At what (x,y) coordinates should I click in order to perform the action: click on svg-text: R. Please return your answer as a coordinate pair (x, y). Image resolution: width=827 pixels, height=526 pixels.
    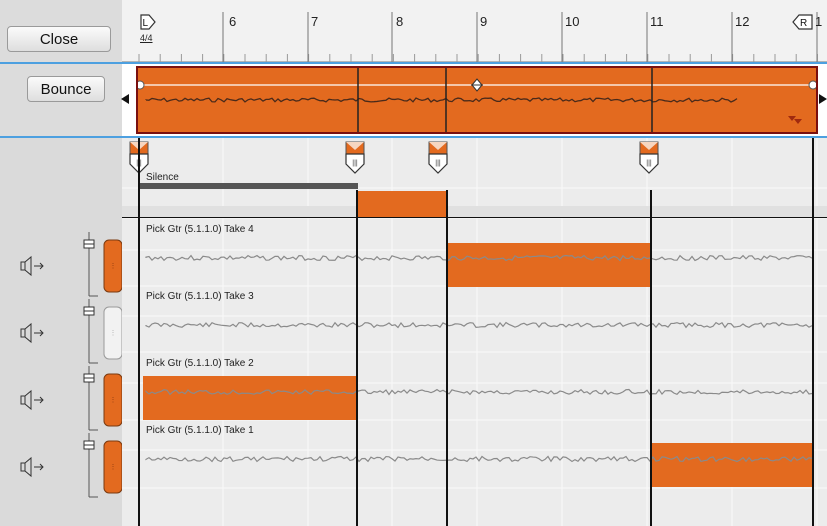
    Looking at the image, I should click on (803, 23).